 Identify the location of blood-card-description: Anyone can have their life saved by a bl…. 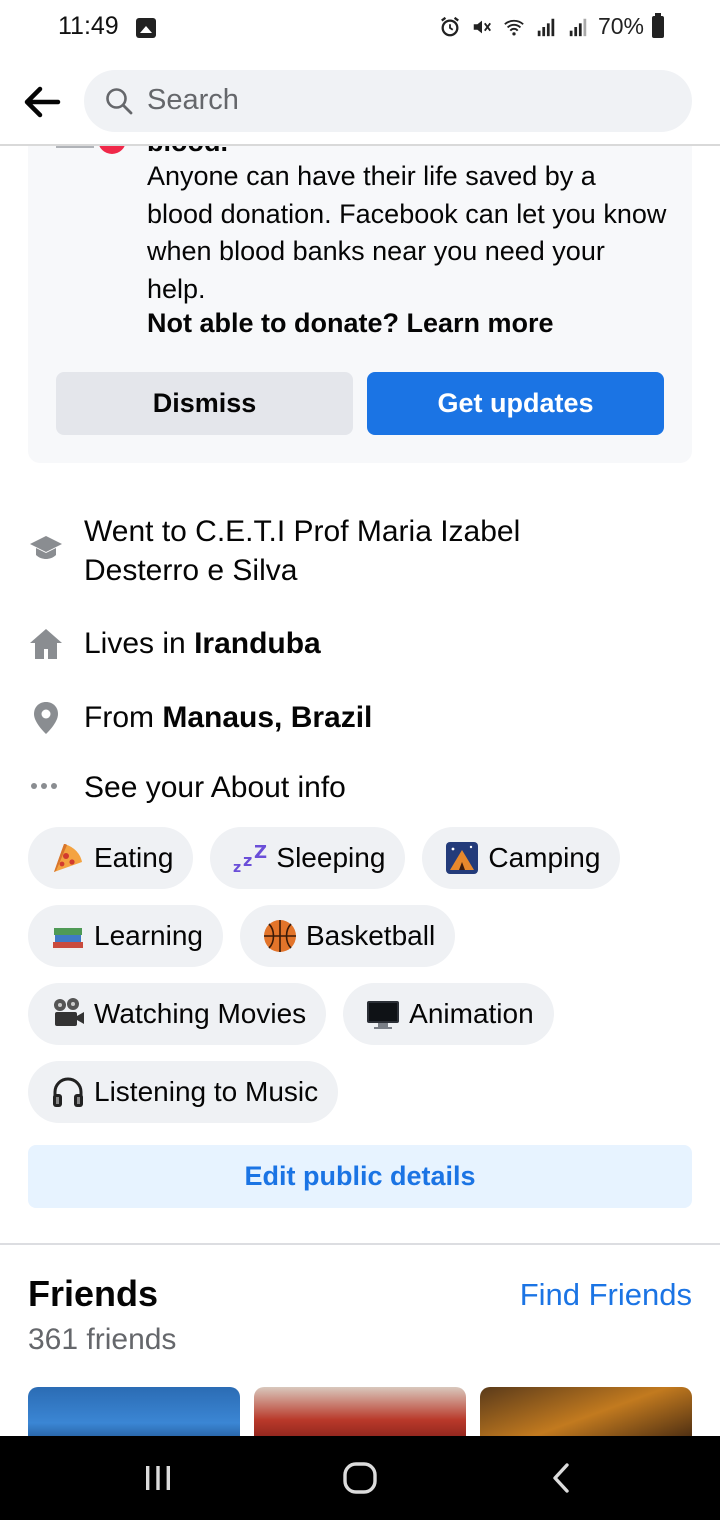
(407, 232).